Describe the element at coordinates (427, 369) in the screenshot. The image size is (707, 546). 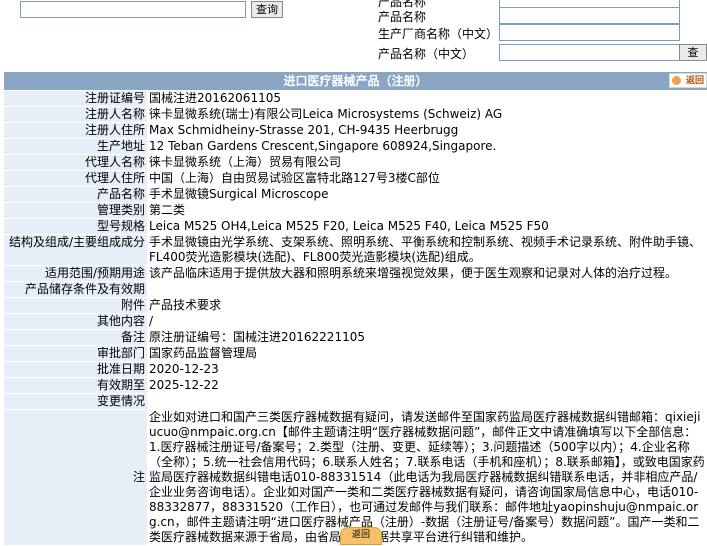
I see `detail-row-value: 2020-12-23` at that location.